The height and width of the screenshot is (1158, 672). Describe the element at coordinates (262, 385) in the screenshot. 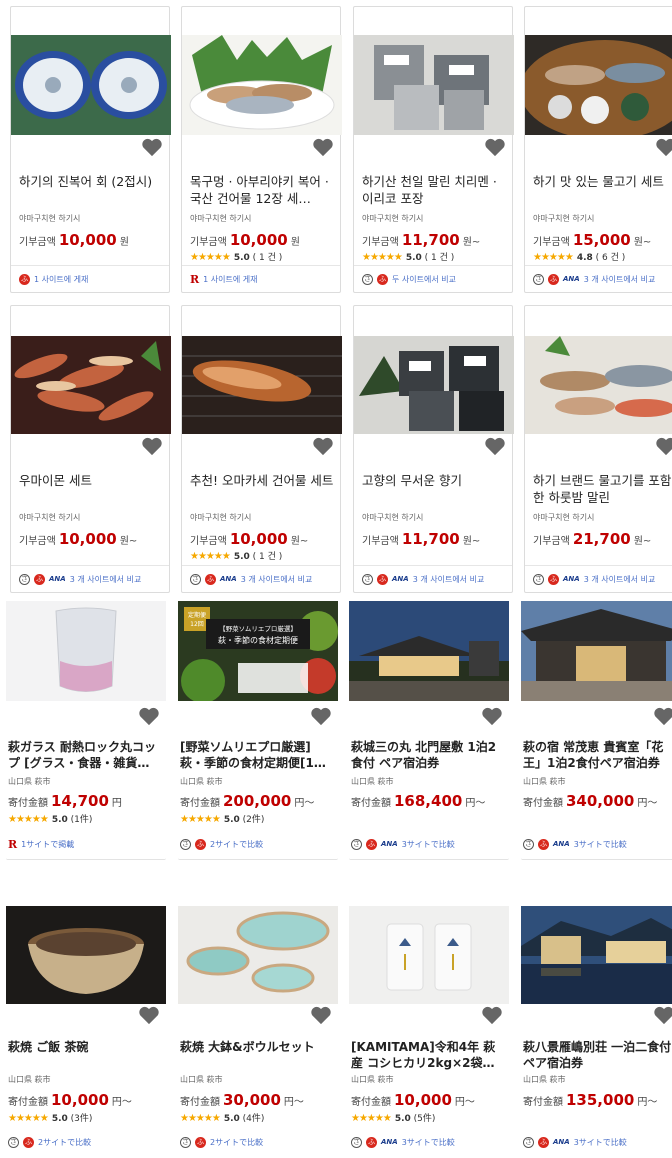

I see `product-image-grilled-fish` at that location.